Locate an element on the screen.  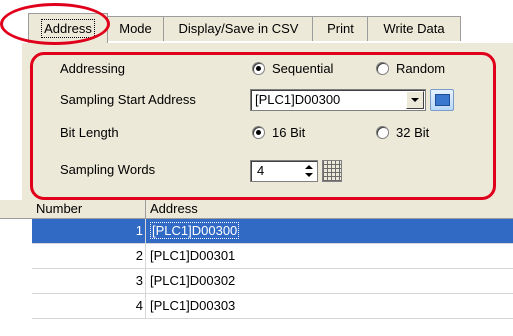
row-number: 1 is located at coordinates (89, 231).